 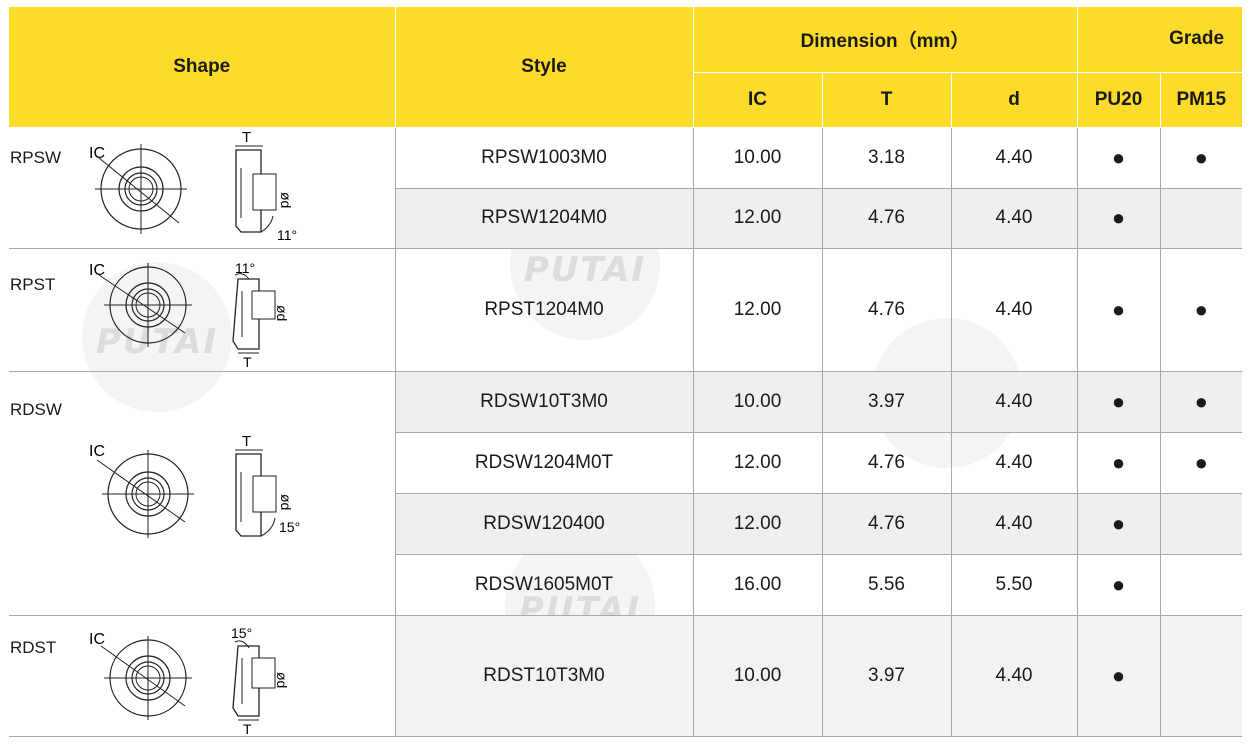 What do you see at coordinates (287, 235) in the screenshot?
I see `angle-label: 11°` at bounding box center [287, 235].